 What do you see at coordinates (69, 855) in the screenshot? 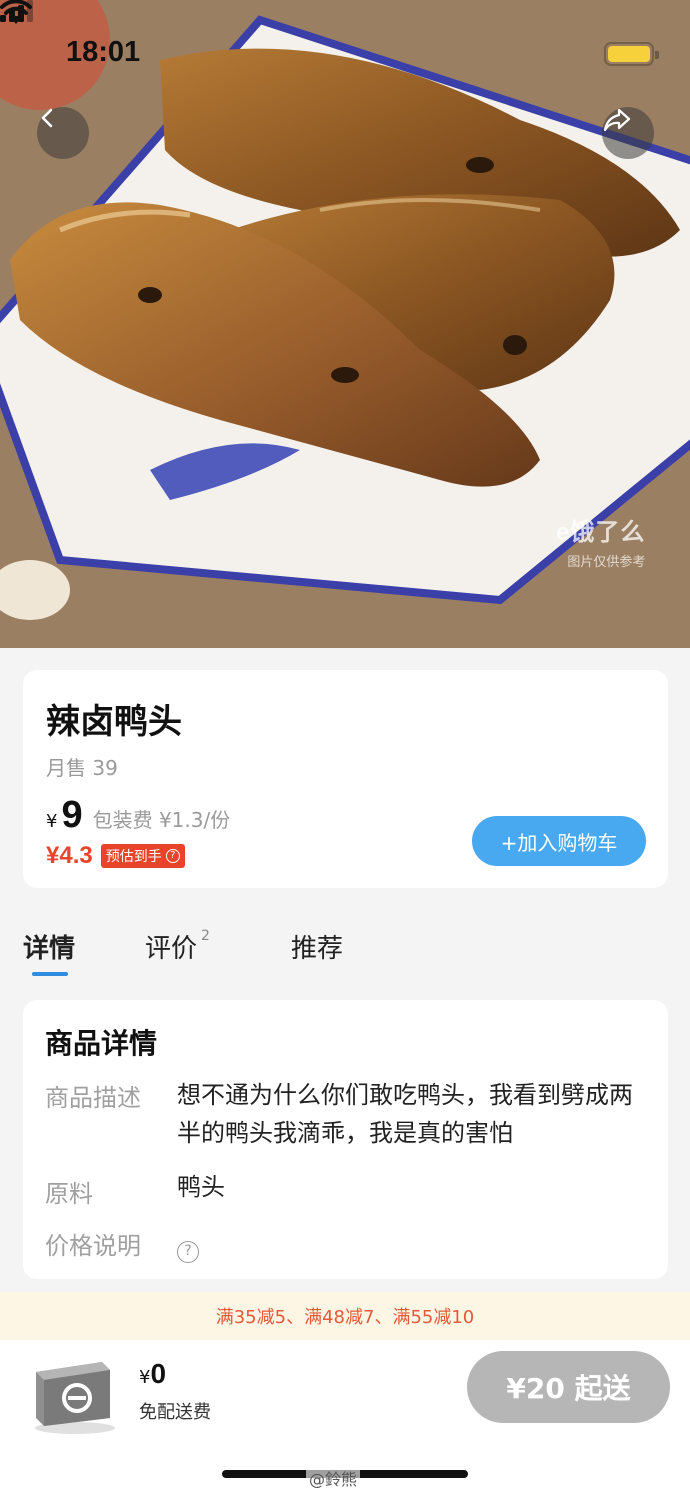
I see `estimated-price: ¥4.3` at bounding box center [69, 855].